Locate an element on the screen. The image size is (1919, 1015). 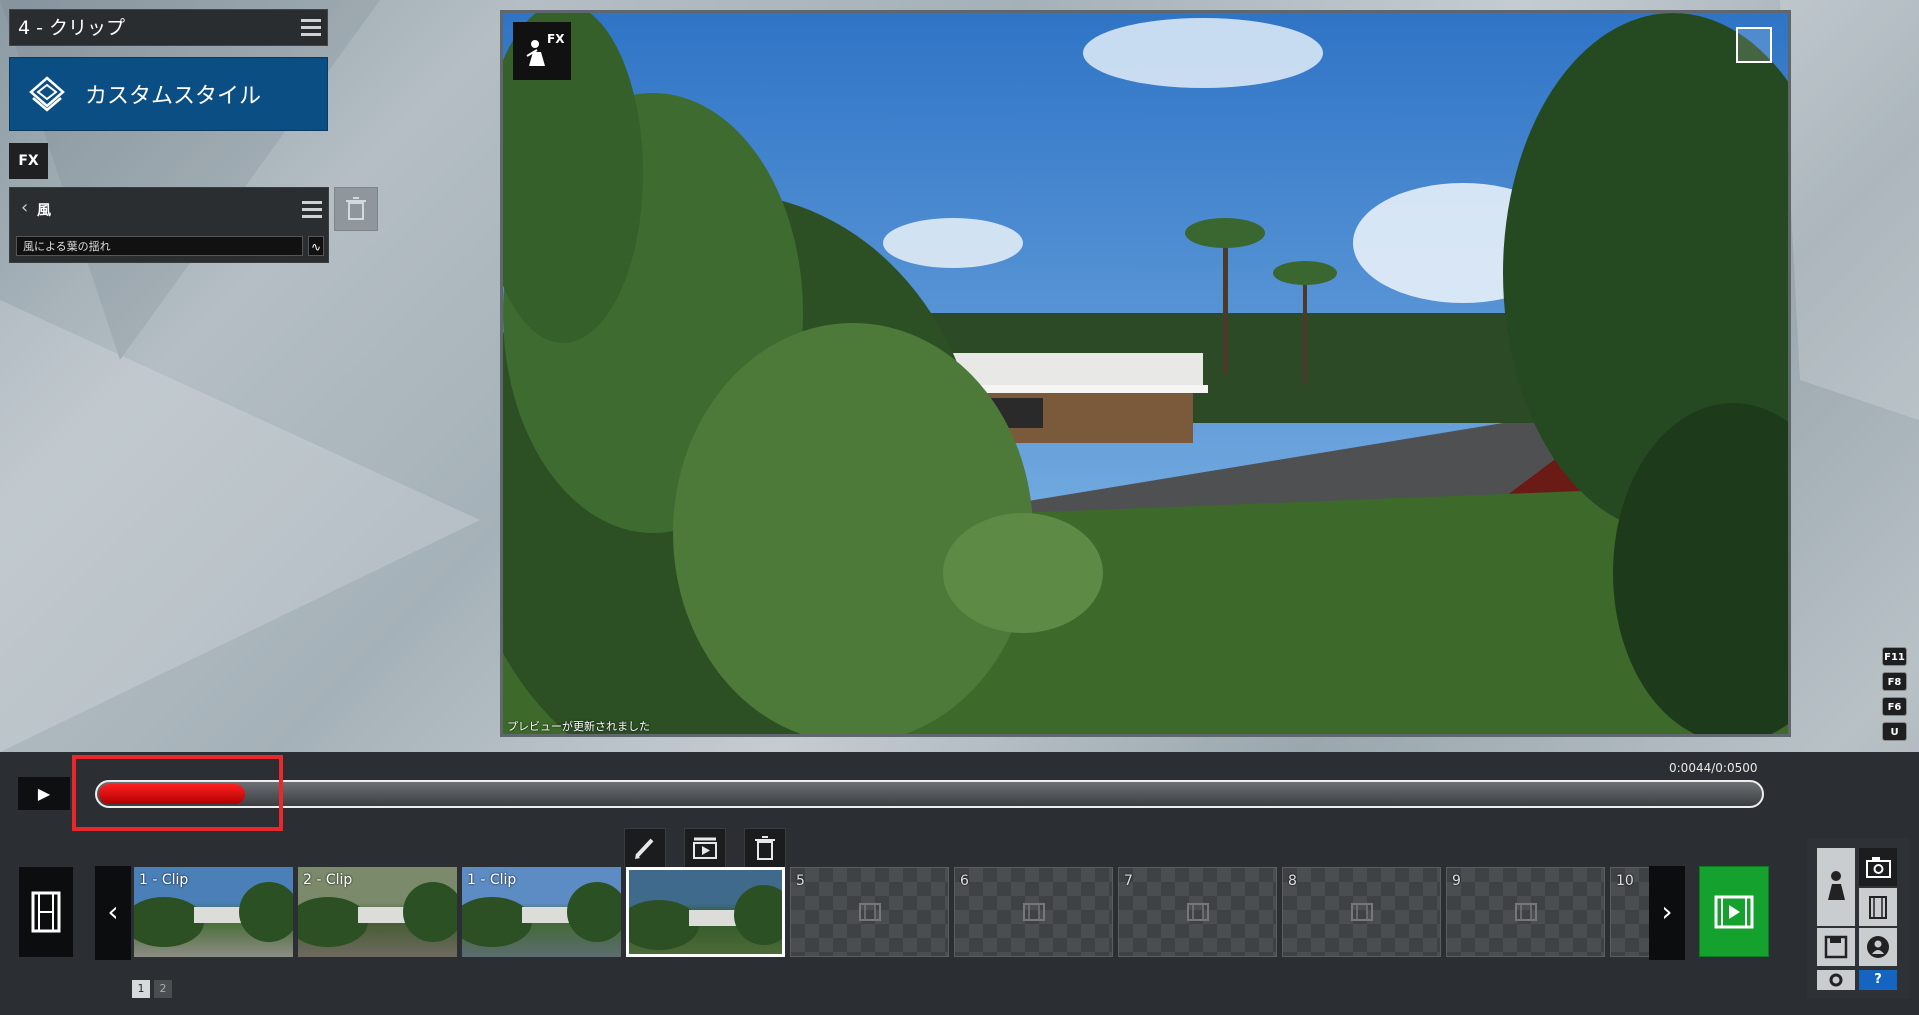
clip-label: 8 is located at coordinates (1292, 881).